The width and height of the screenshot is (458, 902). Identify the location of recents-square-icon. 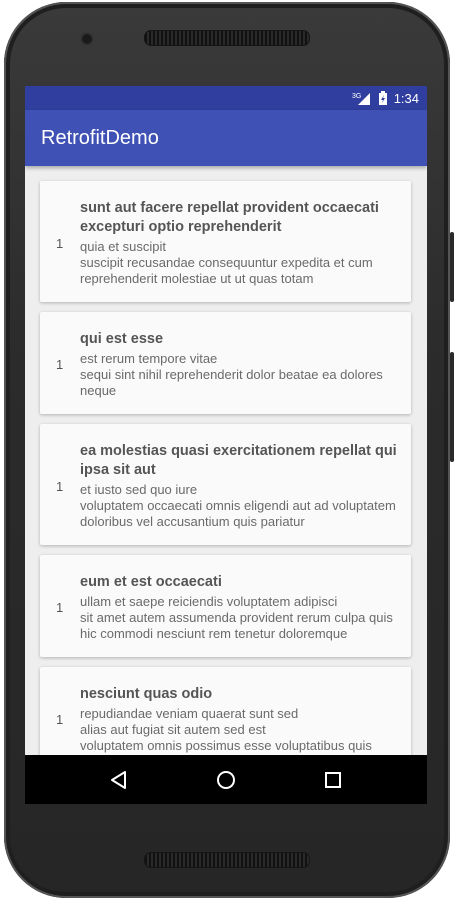
(333, 779).